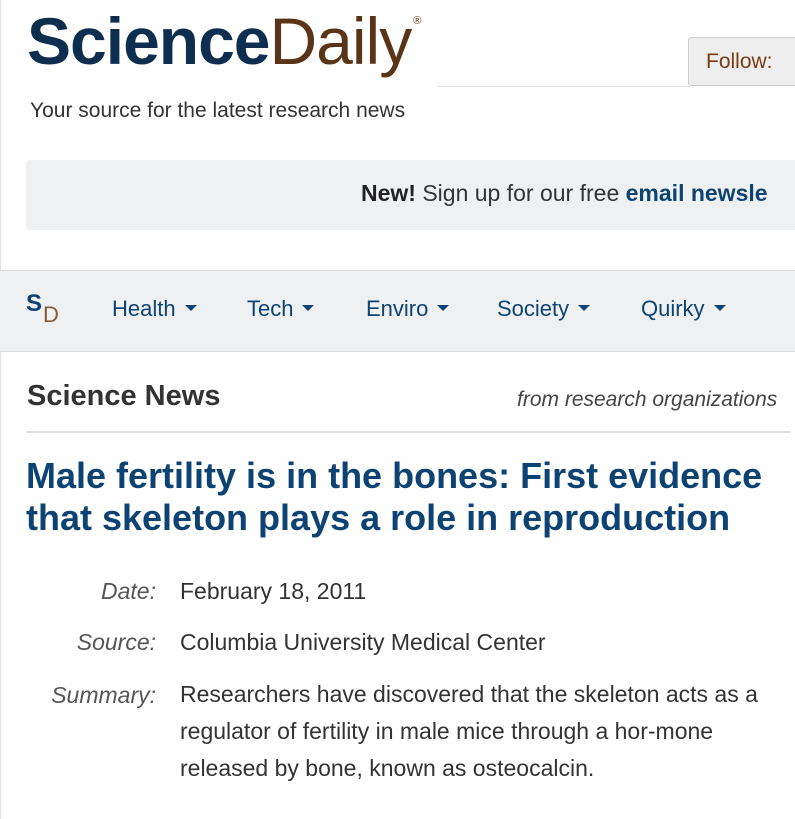 This screenshot has width=795, height=819. I want to click on signup-text: Sign up for our free, so click(520, 193).